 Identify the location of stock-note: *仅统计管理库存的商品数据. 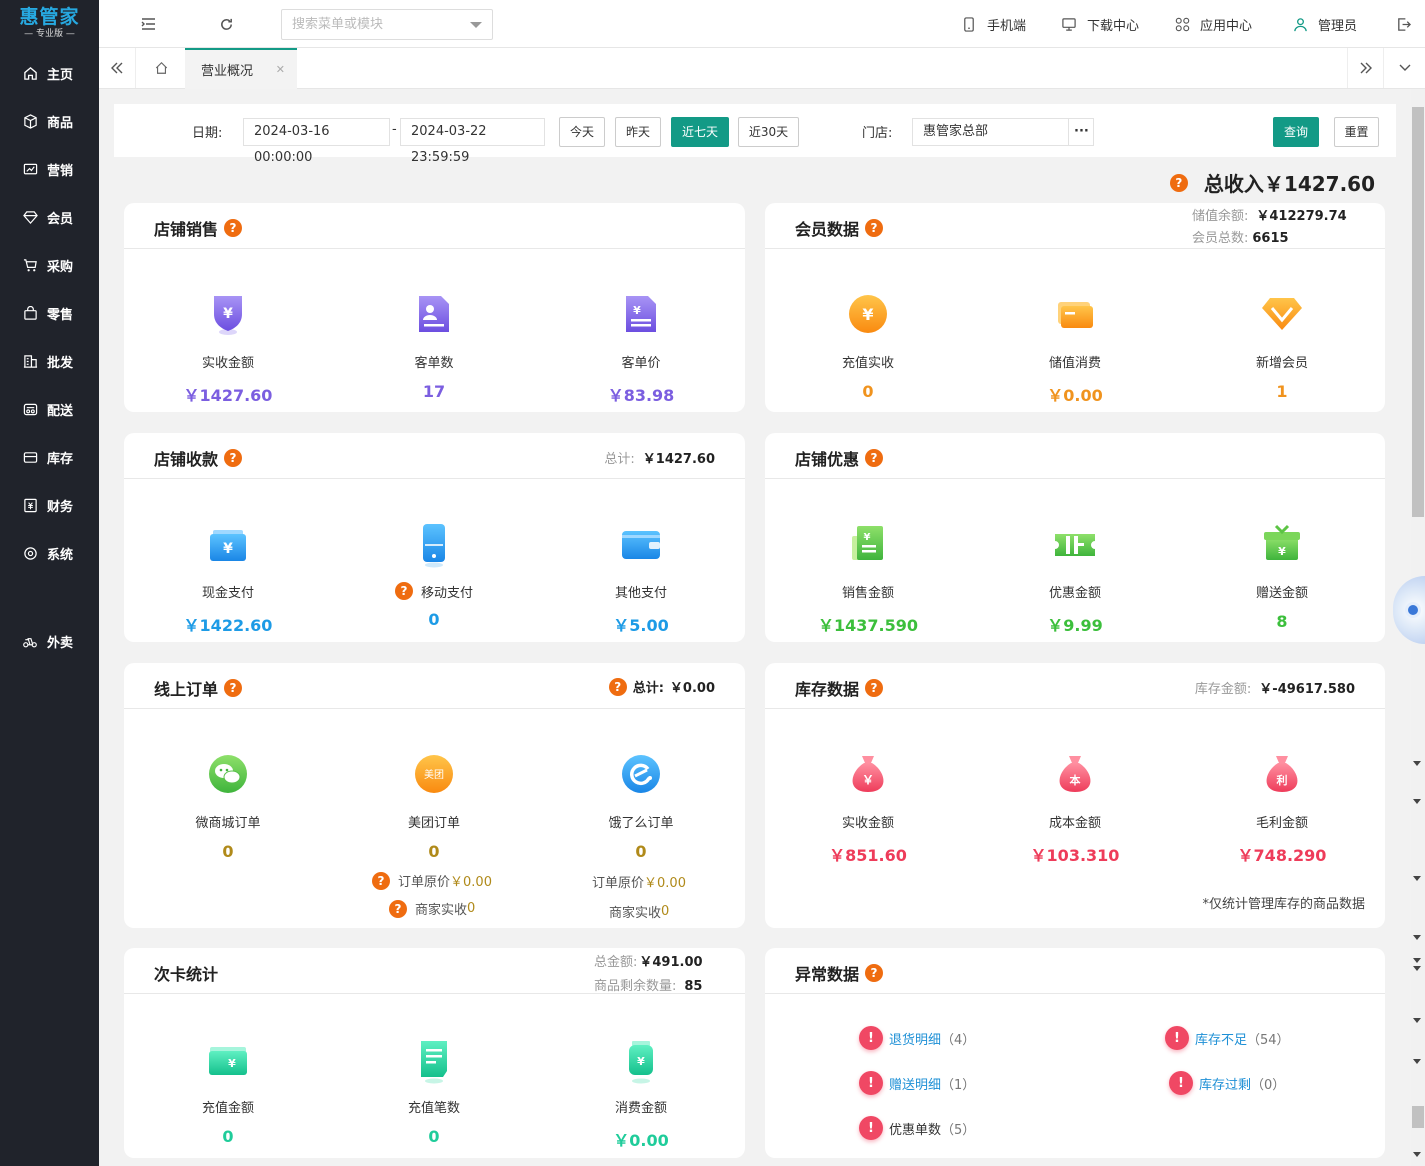
(1283, 904).